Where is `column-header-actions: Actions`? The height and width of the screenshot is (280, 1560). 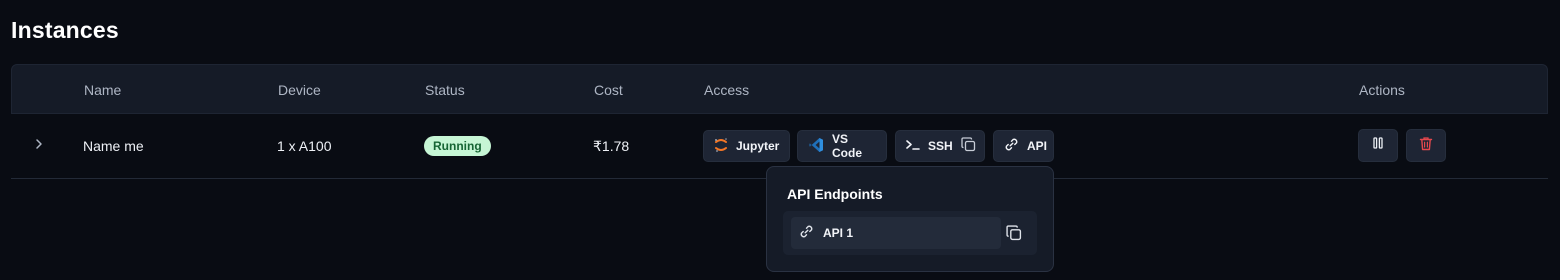
column-header-actions: Actions is located at coordinates (1382, 90).